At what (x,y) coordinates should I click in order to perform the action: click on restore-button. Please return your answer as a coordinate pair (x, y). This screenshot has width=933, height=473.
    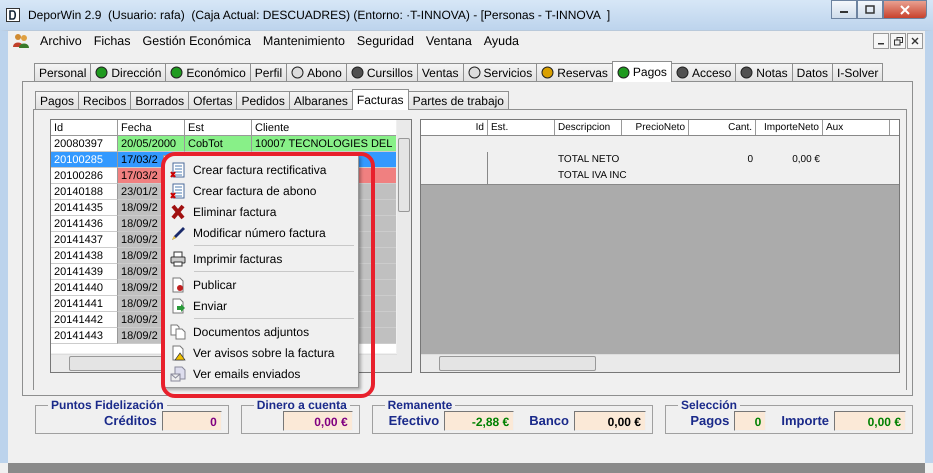
    Looking at the image, I should click on (898, 41).